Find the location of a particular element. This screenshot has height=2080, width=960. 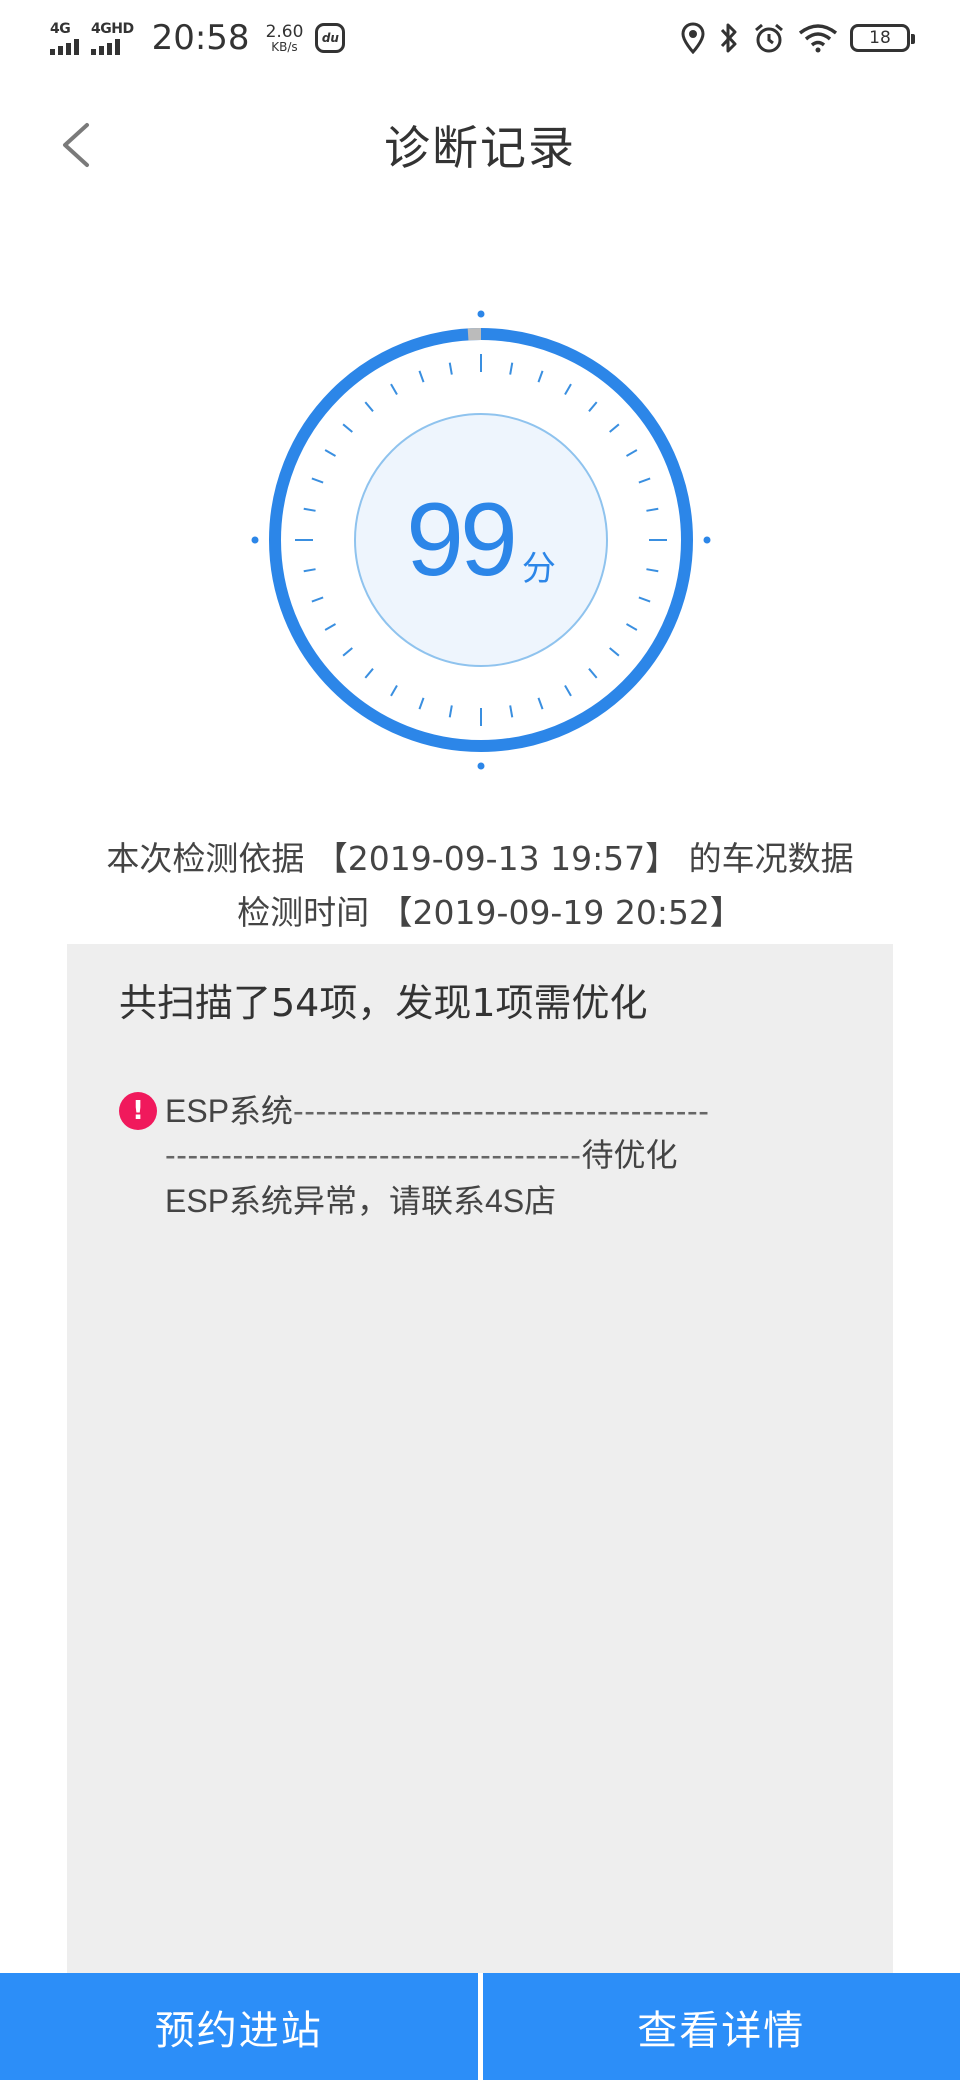

issue-dashes-2: ------------------------------------- is located at coordinates (373, 1155).